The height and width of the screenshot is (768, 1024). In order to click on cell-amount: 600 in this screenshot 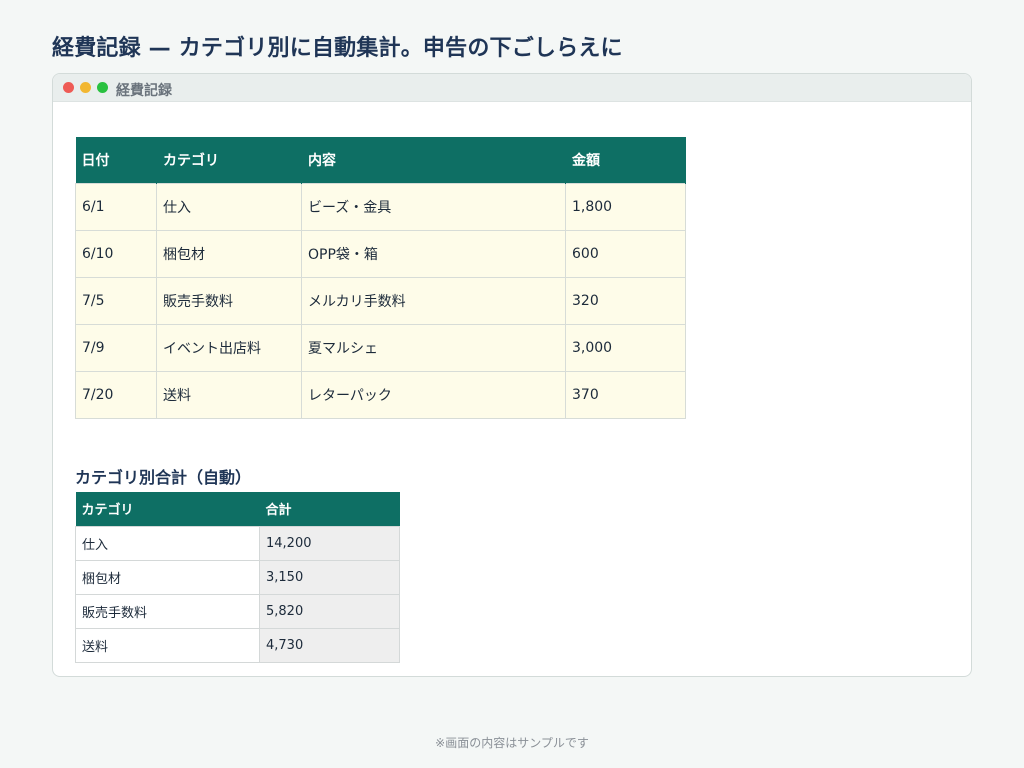, I will do `click(625, 253)`.